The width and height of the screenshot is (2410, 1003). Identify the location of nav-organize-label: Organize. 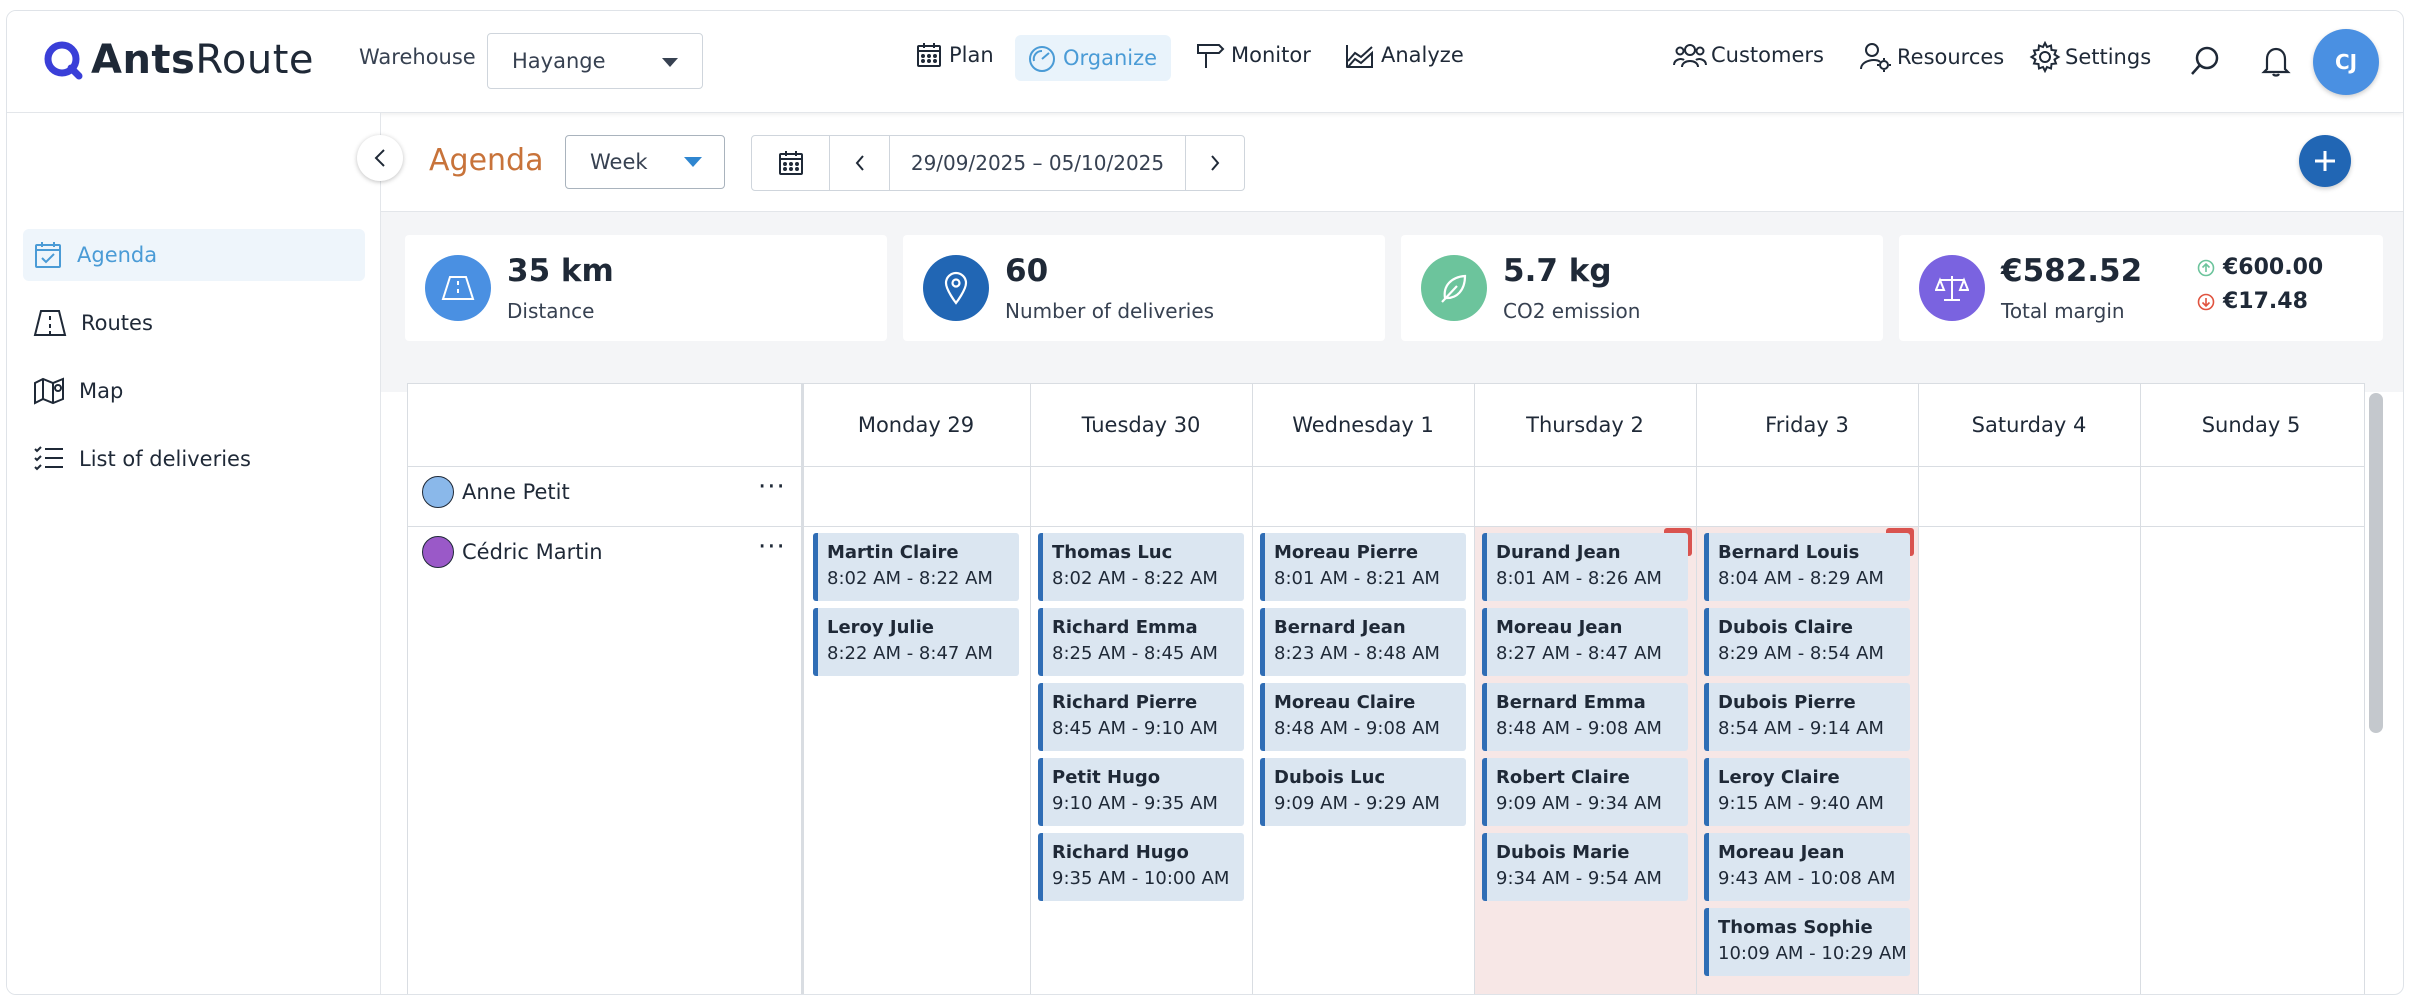
(1110, 58).